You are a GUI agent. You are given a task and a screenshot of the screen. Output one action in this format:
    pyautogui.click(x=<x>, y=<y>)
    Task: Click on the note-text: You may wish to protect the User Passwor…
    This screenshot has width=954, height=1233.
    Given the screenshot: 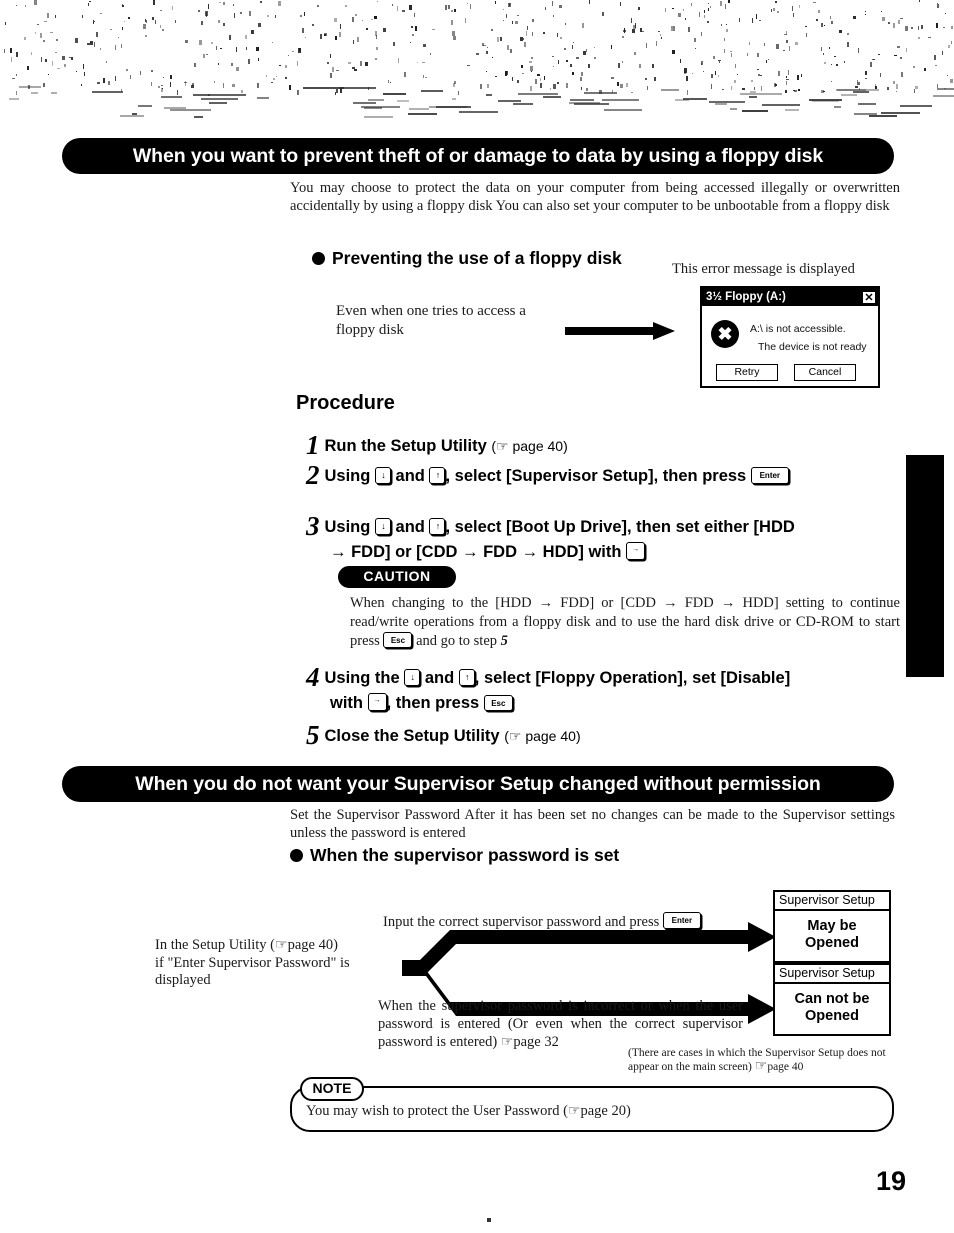 What is the action you would take?
    pyautogui.click(x=591, y=1112)
    